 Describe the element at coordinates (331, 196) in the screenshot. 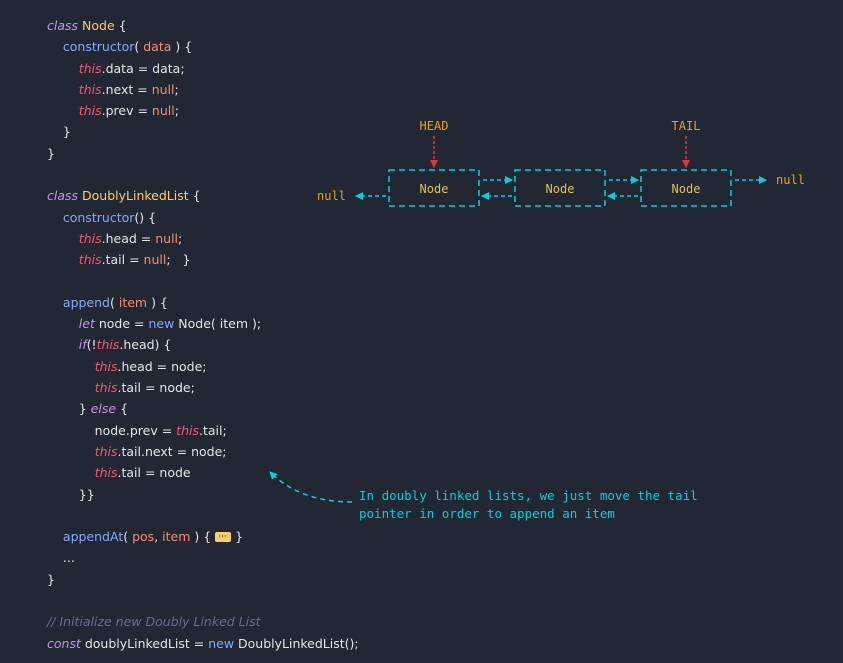

I see `null-left-label: null` at that location.